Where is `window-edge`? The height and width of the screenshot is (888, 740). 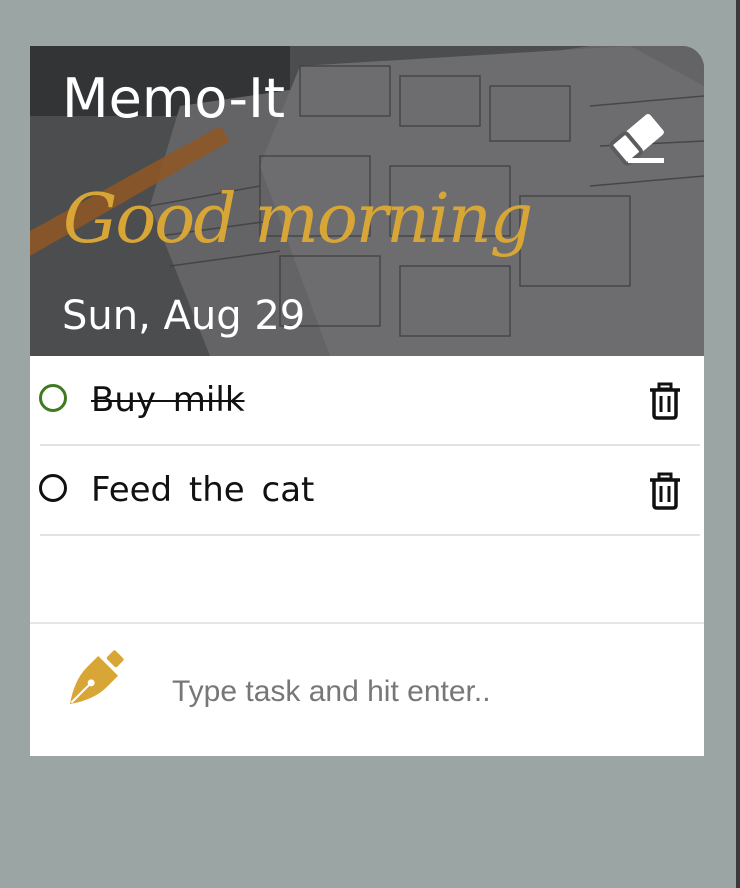
window-edge is located at coordinates (738, 444).